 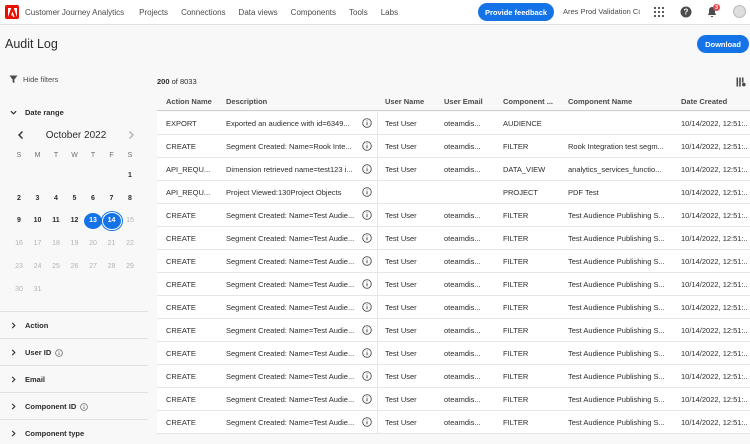 What do you see at coordinates (522, 123) in the screenshot?
I see `cell-component-type: AUDIENCE` at bounding box center [522, 123].